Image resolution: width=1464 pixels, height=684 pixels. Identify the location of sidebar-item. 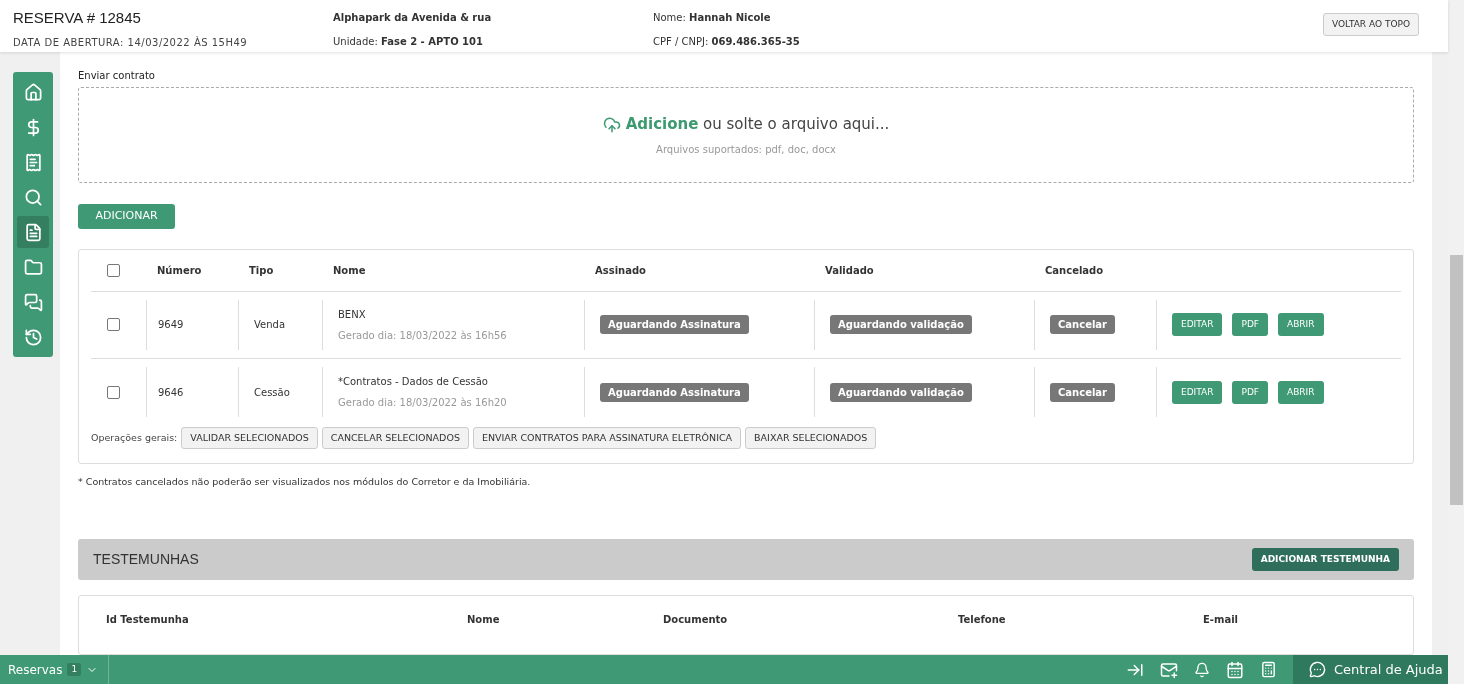
(33, 232).